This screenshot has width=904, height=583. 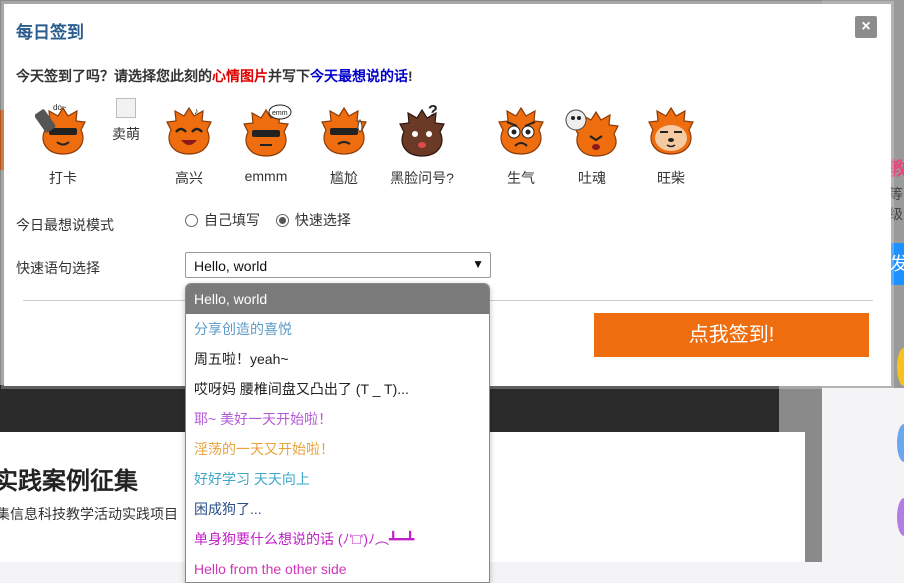 I want to click on radio-label: 自己填写, so click(x=232, y=220).